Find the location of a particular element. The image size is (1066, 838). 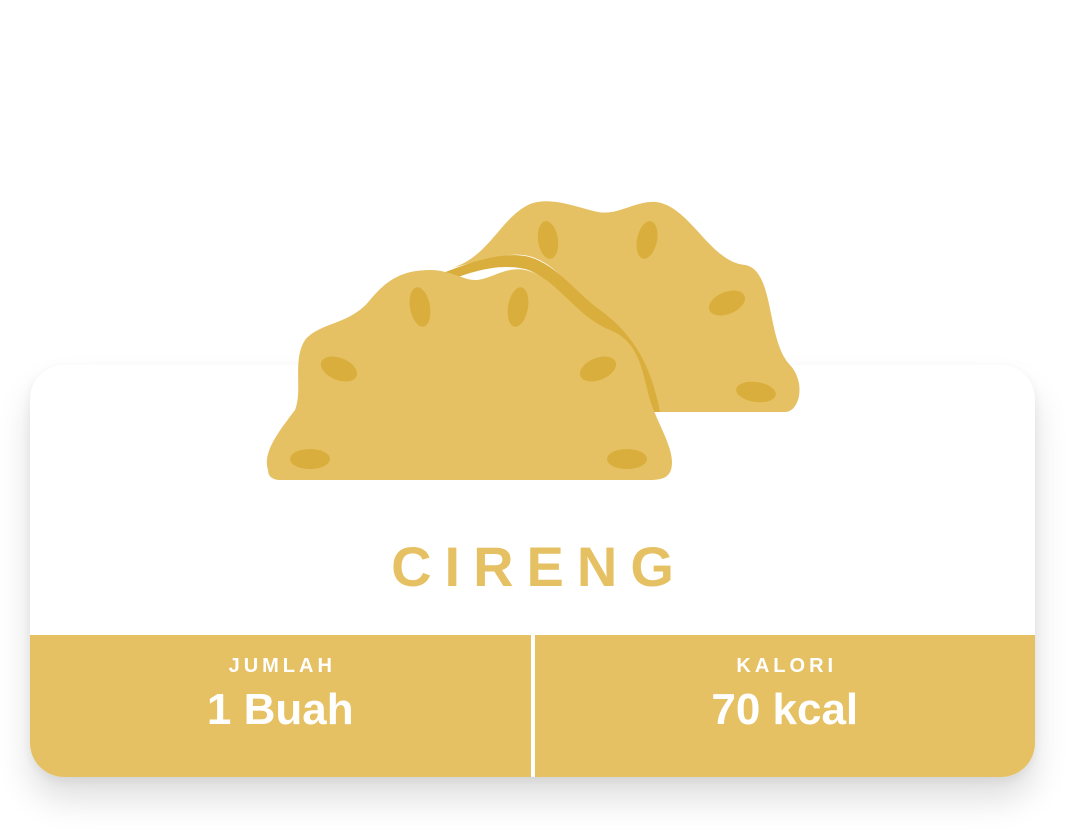

quantity-cell: JUMLAH 1 Buah is located at coordinates (280, 706).